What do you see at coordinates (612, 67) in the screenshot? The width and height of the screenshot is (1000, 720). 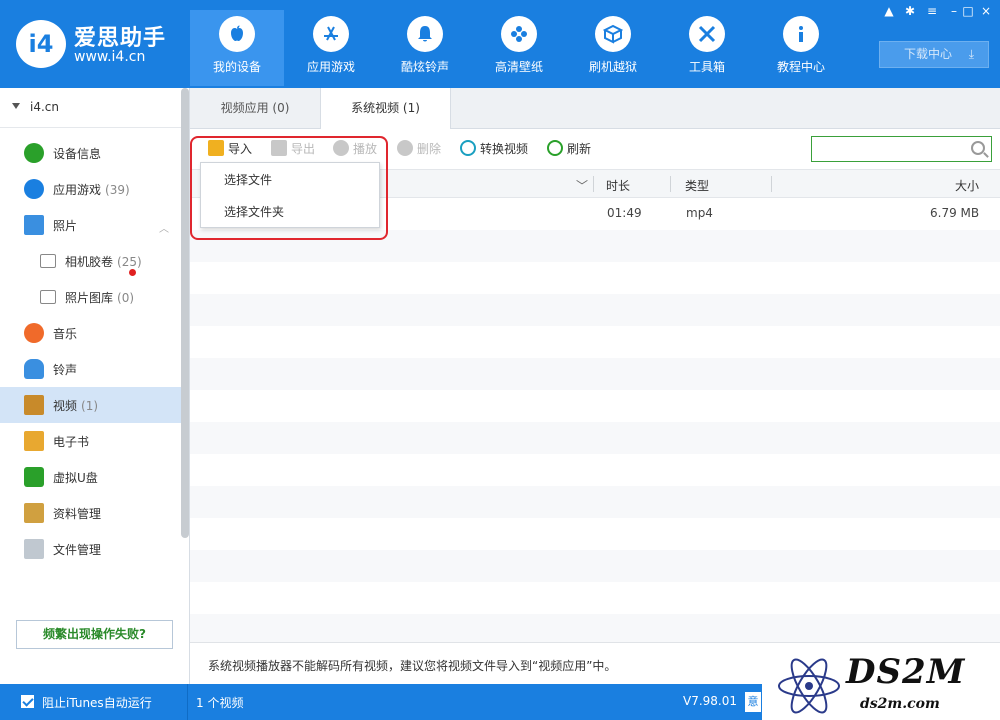 I see `nav-label: 刷机越狱` at bounding box center [612, 67].